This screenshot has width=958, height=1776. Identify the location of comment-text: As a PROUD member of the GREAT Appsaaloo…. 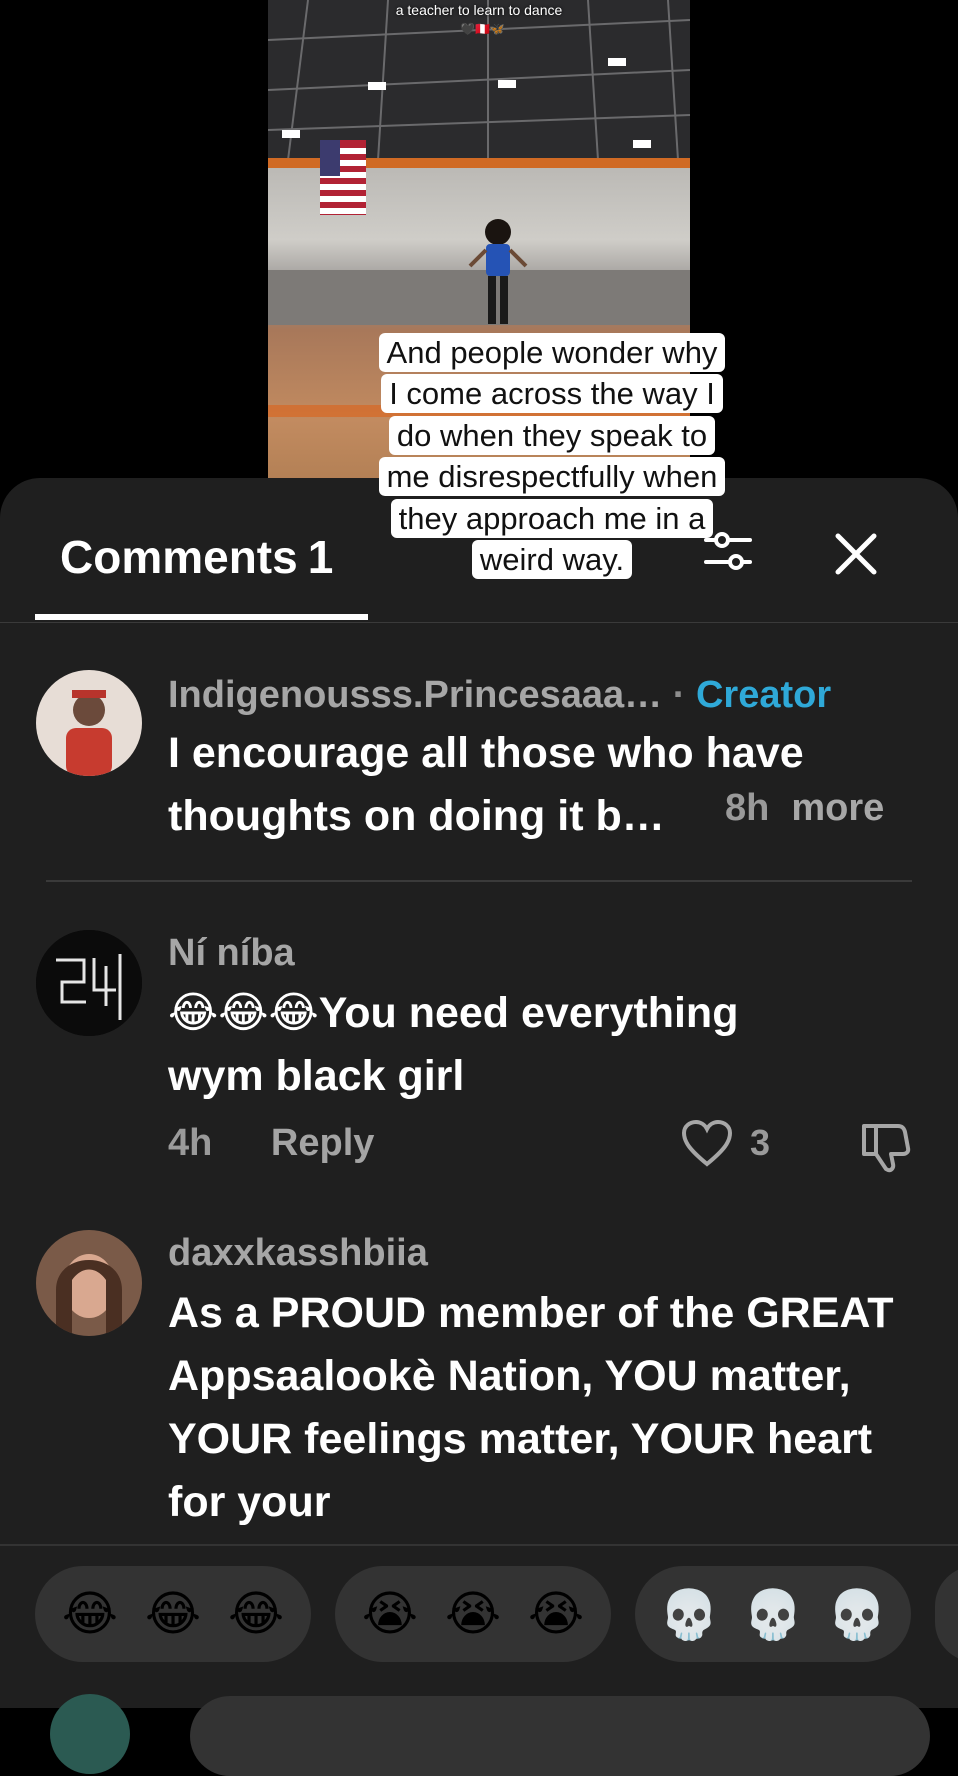
(531, 1407).